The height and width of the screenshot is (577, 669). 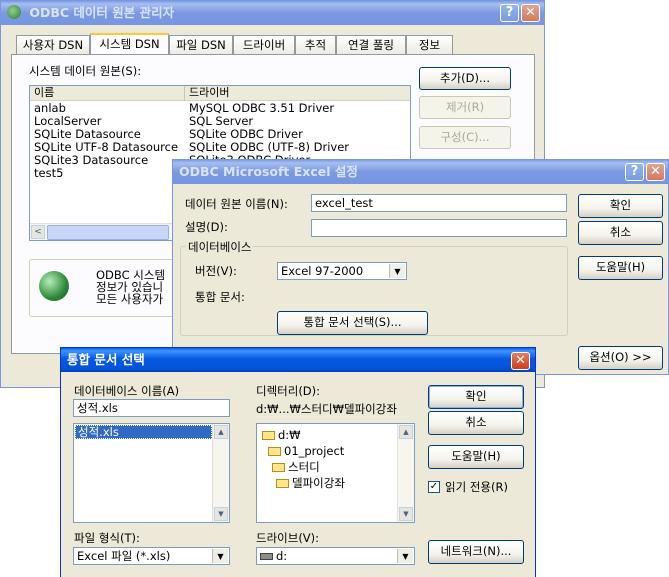 What do you see at coordinates (127, 391) in the screenshot?
I see `database-name-label: 데이터베이스 이름(A)` at bounding box center [127, 391].